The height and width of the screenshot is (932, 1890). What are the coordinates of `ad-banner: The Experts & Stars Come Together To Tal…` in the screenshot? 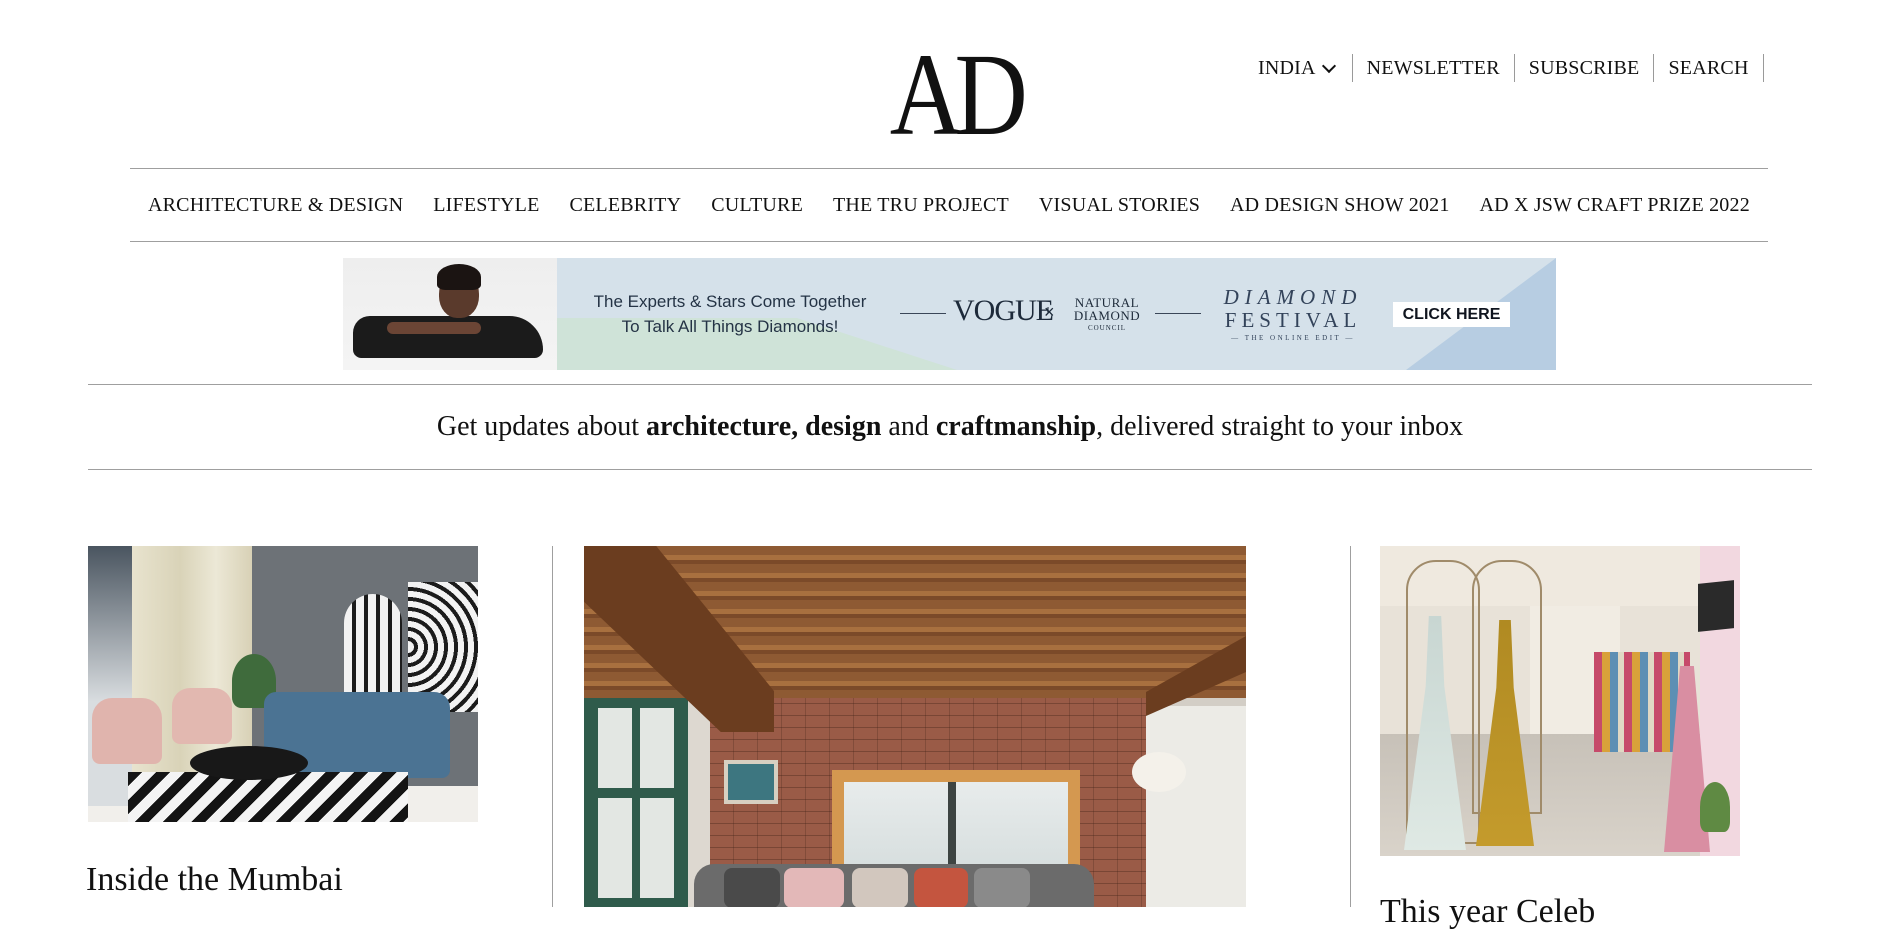 It's located at (949, 314).